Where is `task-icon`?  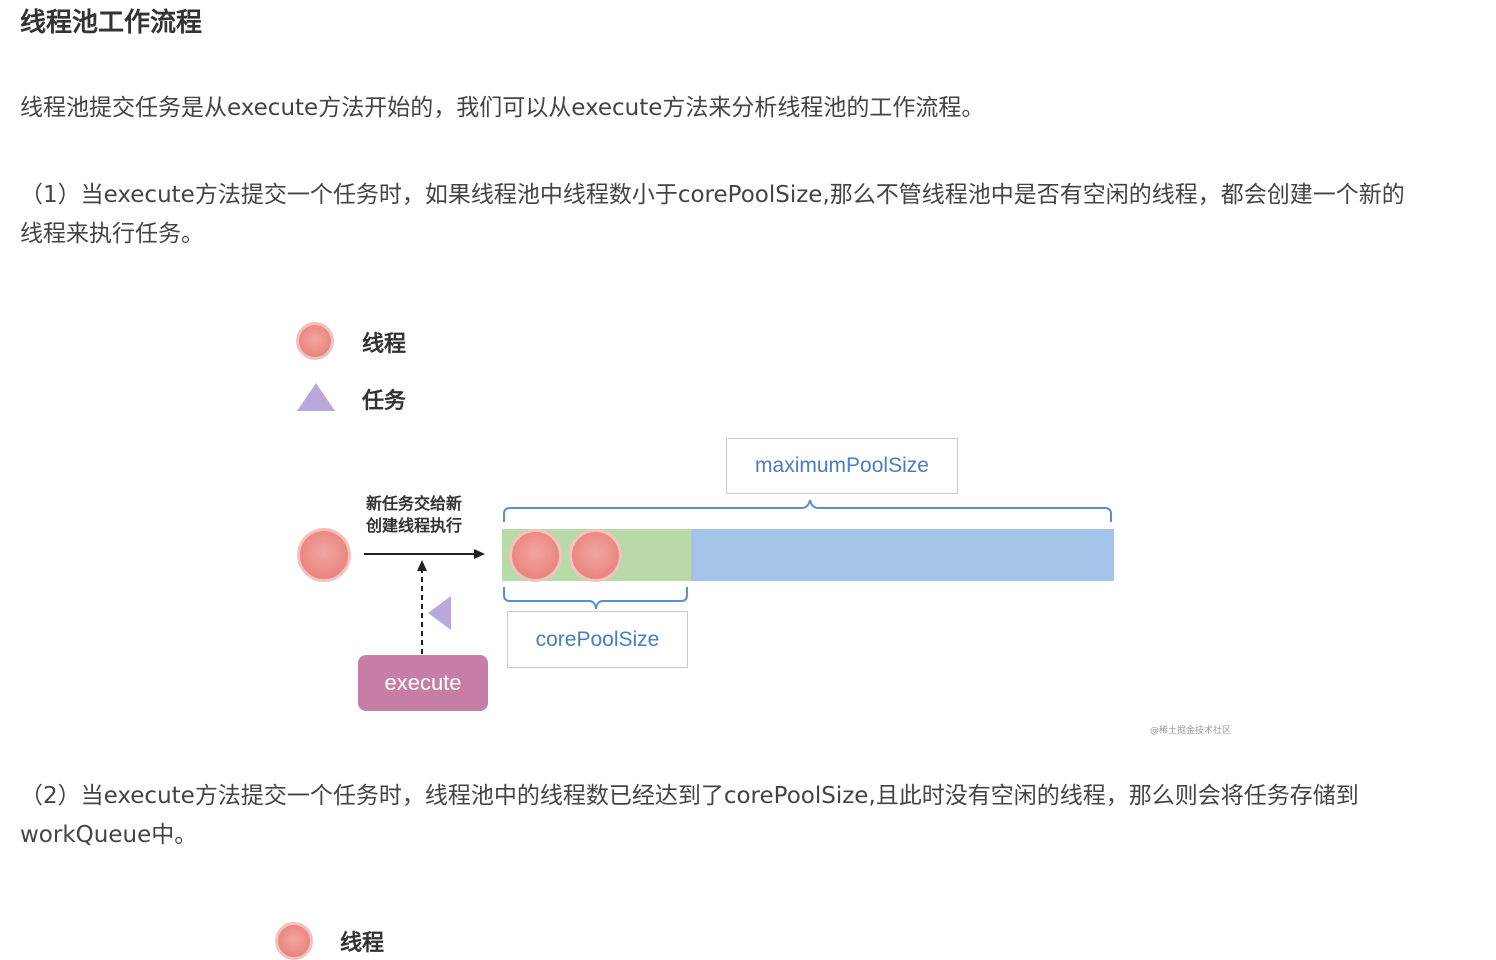
task-icon is located at coordinates (439, 613).